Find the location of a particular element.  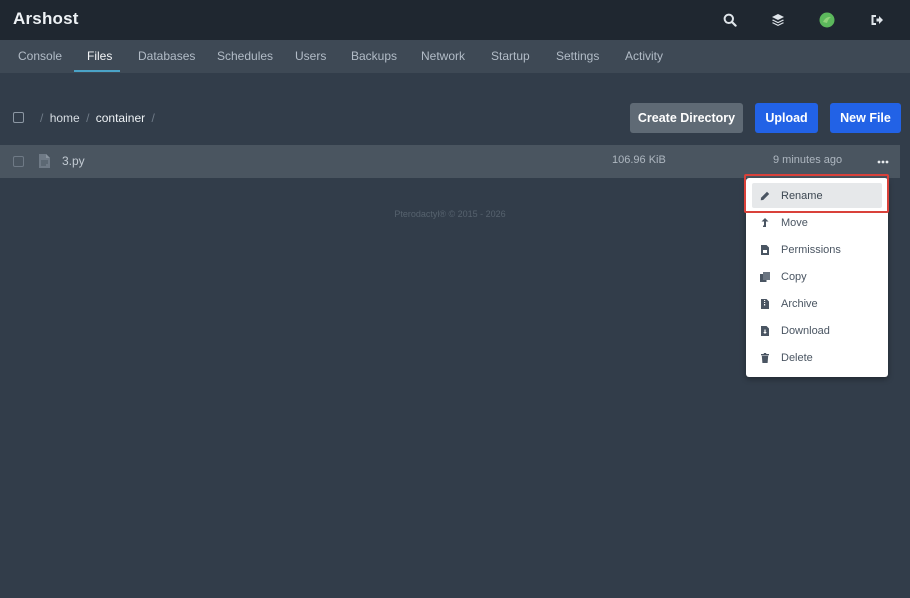

trash-icon is located at coordinates (765, 358).